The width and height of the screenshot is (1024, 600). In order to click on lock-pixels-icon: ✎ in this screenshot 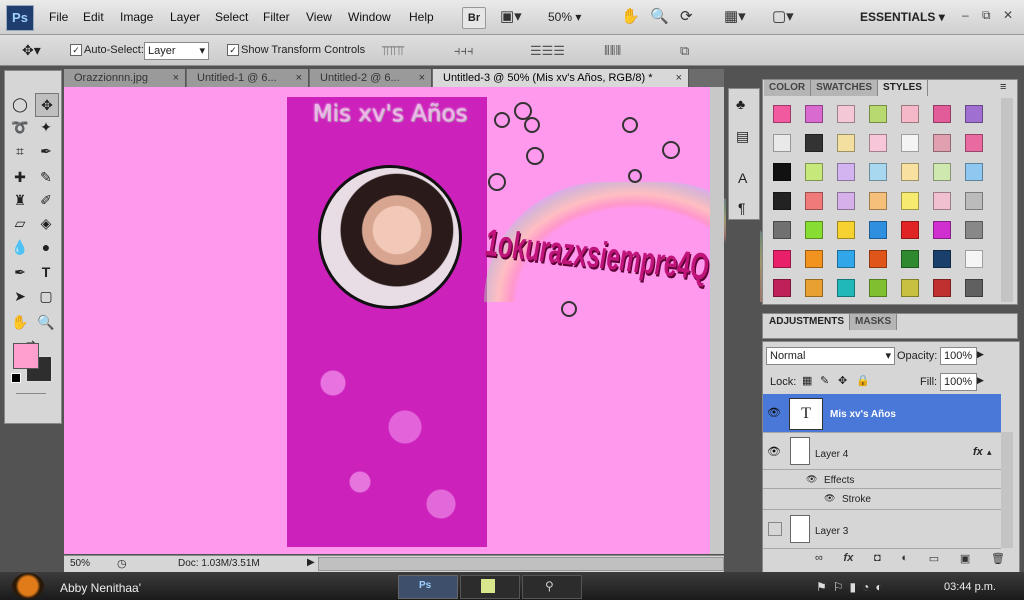, I will do `click(824, 380)`.